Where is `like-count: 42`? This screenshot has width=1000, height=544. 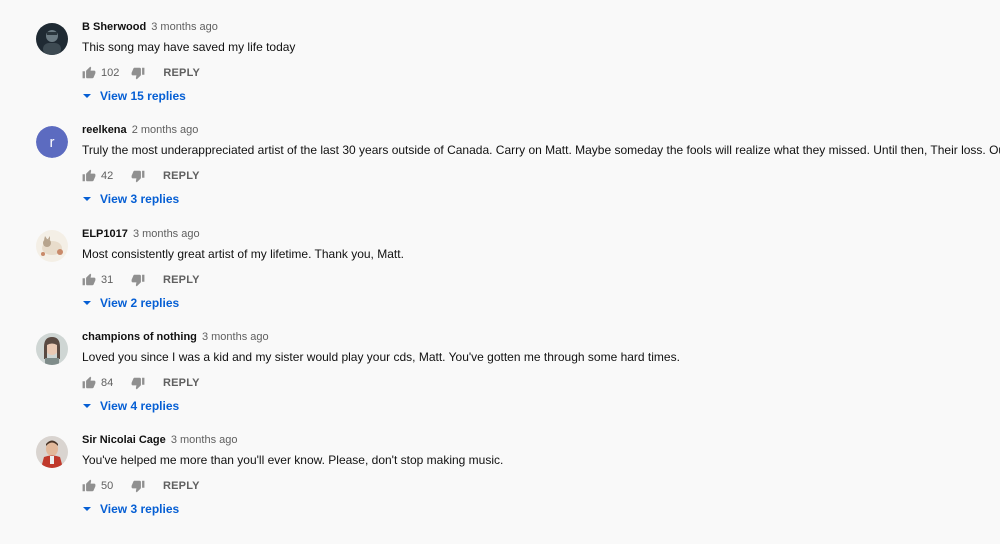 like-count: 42 is located at coordinates (107, 176).